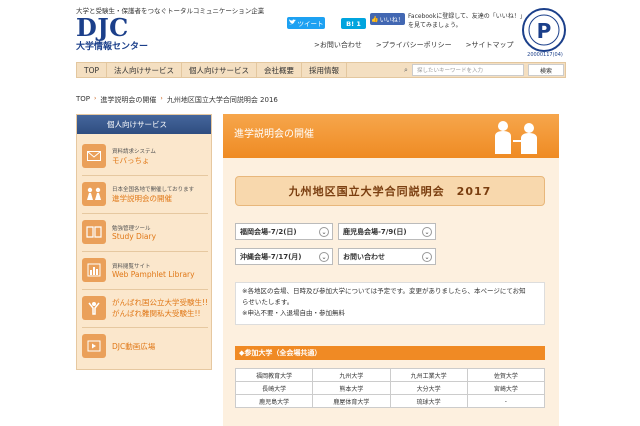  I want to click on table-row: 鹿児島大学 鹿屋体育大学 琉球大学 -, so click(390, 401).